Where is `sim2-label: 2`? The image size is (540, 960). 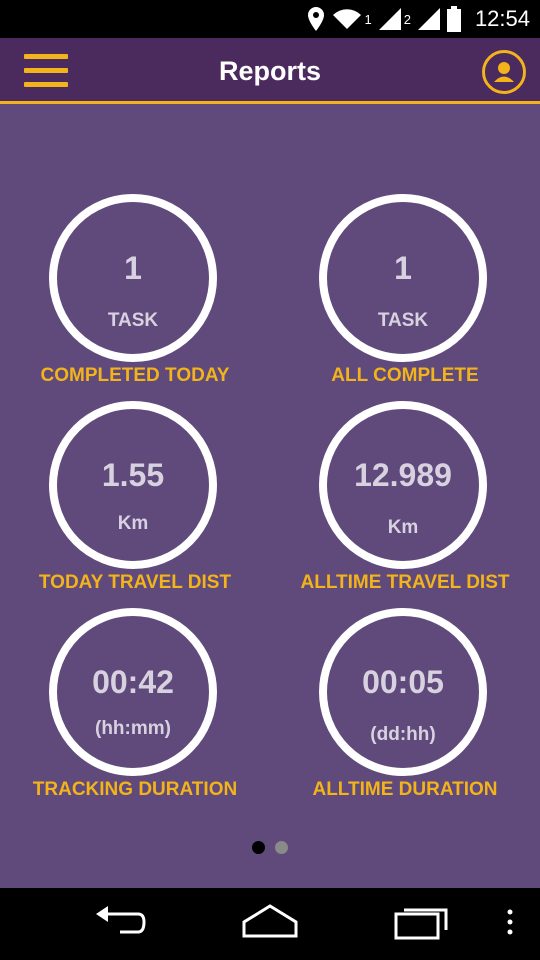
sim2-label: 2 is located at coordinates (407, 19).